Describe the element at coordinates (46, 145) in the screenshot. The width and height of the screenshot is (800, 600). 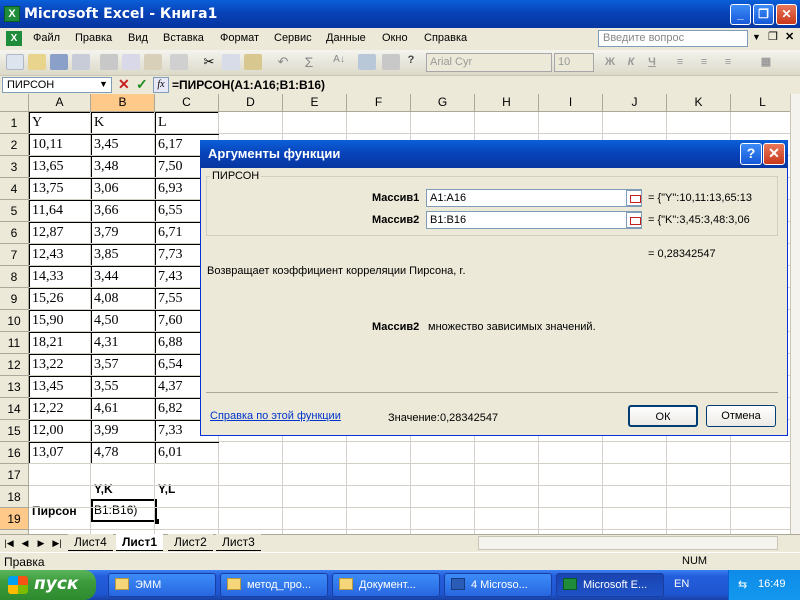
I see `table-cell: 10,11` at that location.